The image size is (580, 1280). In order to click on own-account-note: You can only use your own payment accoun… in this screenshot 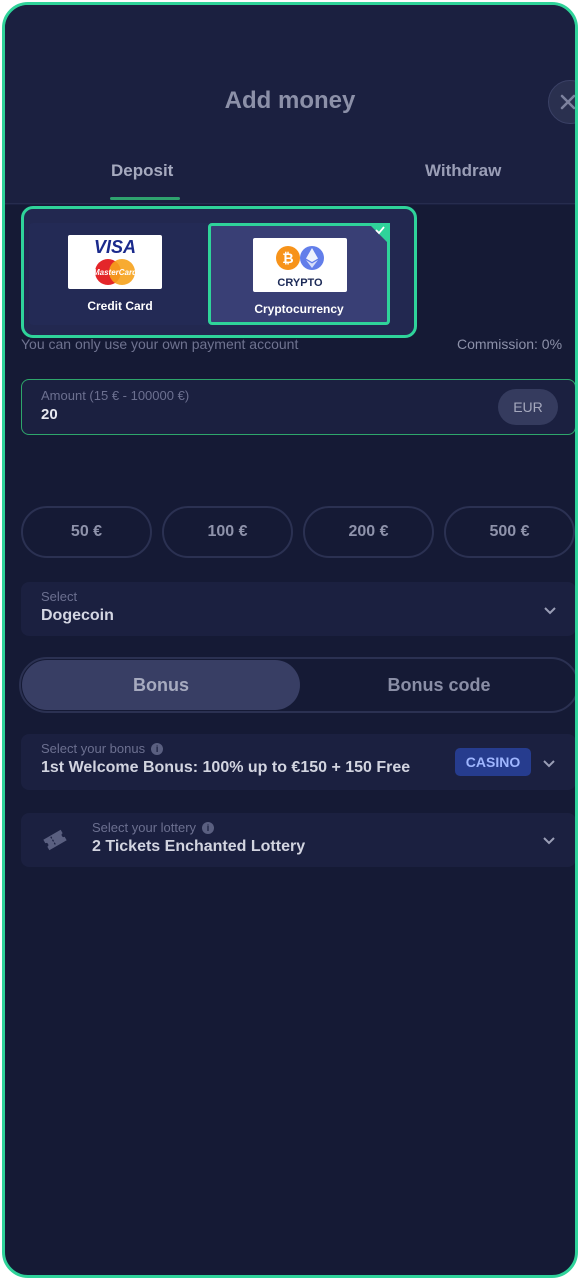, I will do `click(160, 344)`.